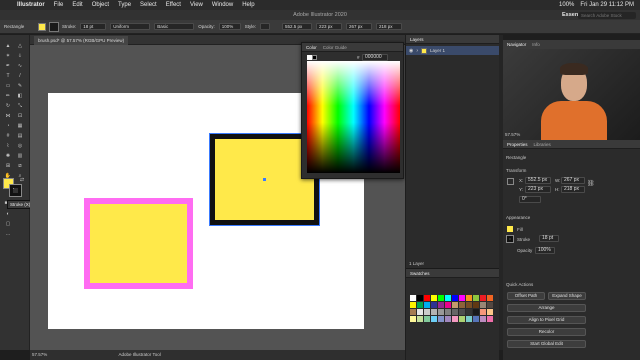  Describe the element at coordinates (546, 320) in the screenshot. I see `align-pixel-grid-button: Align to Pixel Grid` at that location.